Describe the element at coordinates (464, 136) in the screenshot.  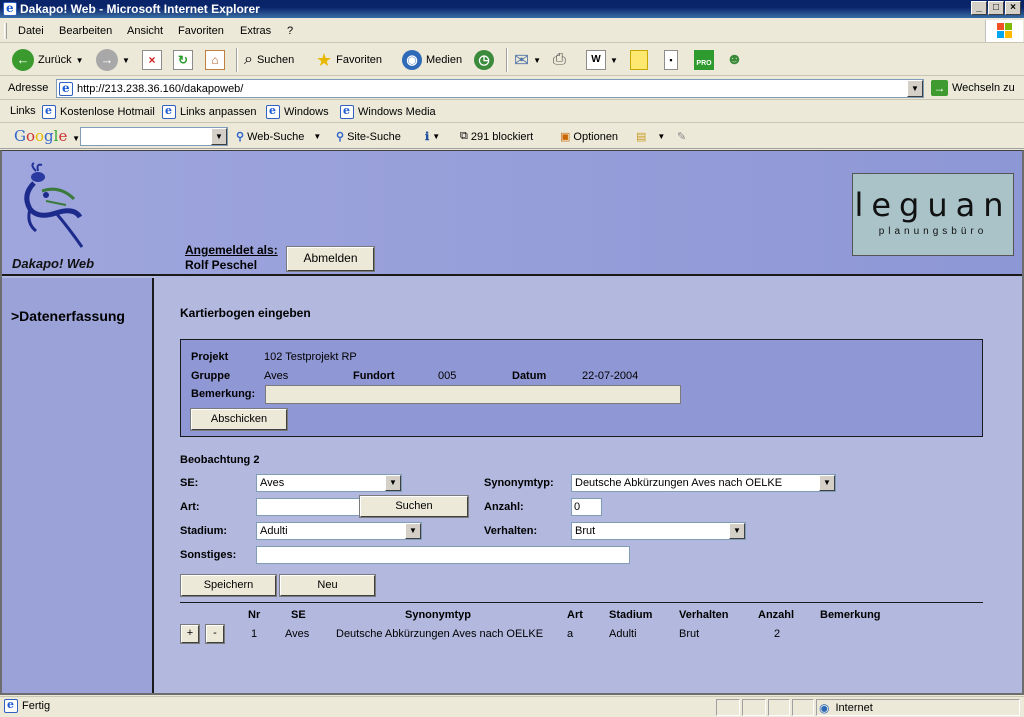
I see `popup-blocked-icon: ⧉` at that location.